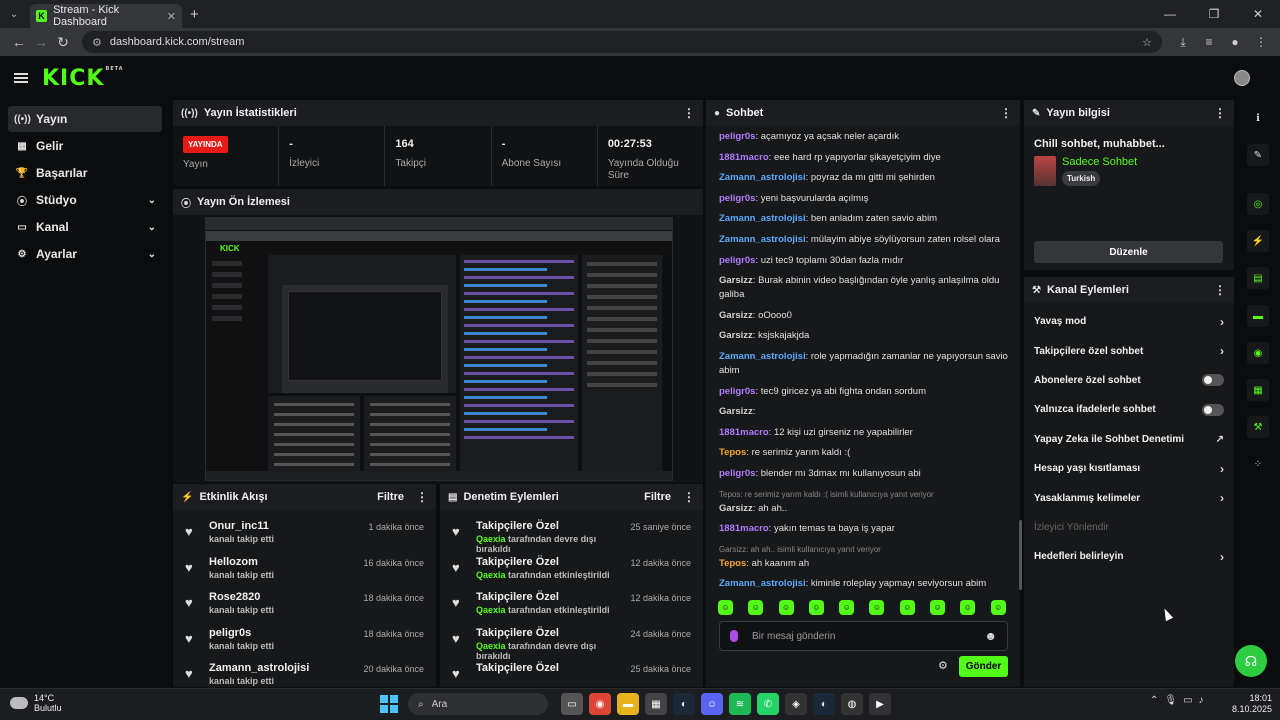  Describe the element at coordinates (1099, 162) in the screenshot. I see `category-name: Sadece Sohbet` at that location.